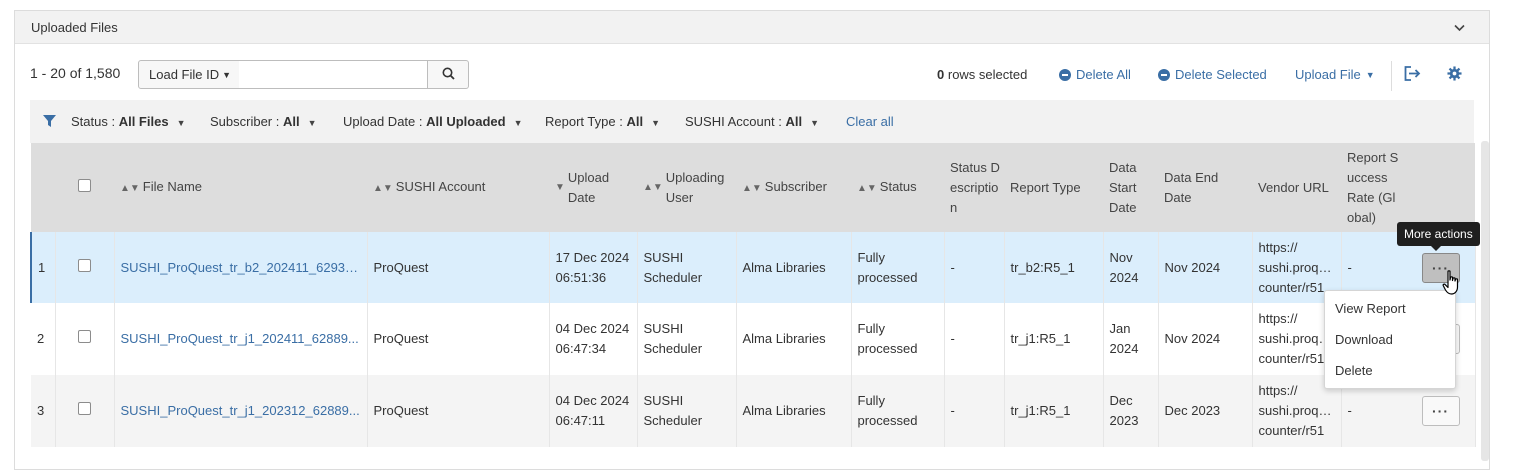 Image resolution: width=1518 pixels, height=470 pixels. I want to click on col-report-success-rate-label: Report Success Rate (Global), so click(1373, 187).